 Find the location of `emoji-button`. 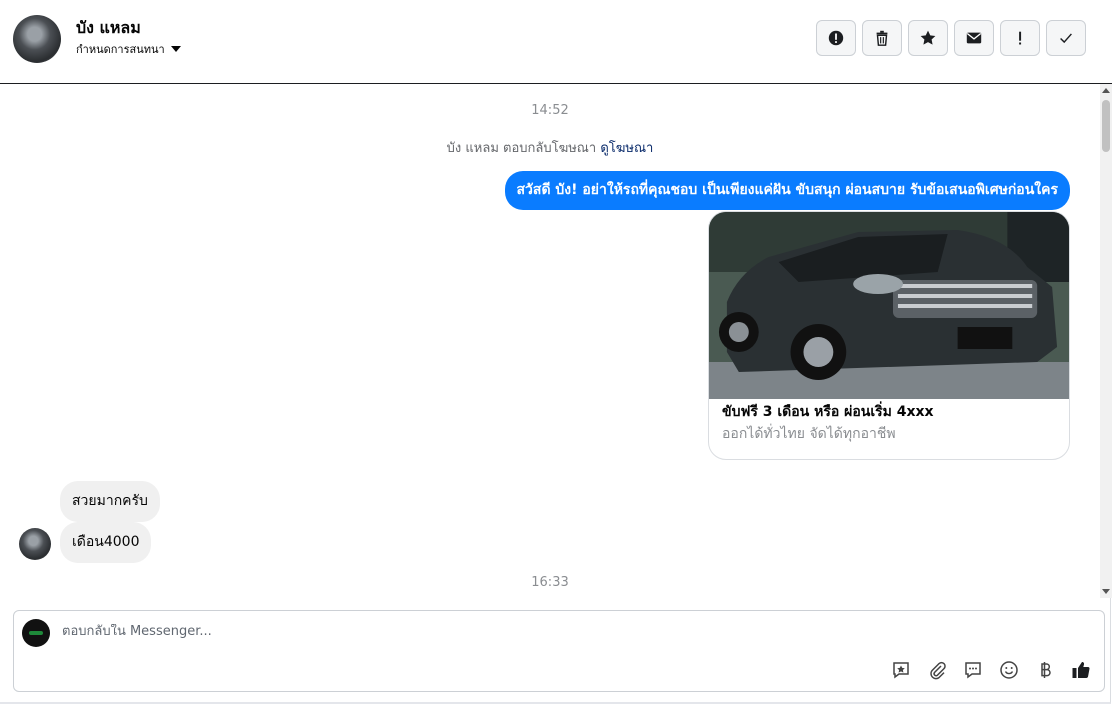

emoji-button is located at coordinates (1009, 670).